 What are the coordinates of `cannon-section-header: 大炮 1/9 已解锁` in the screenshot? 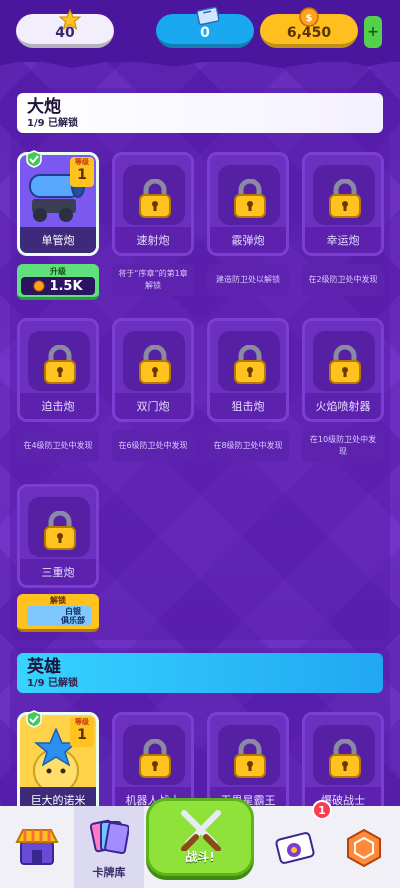 It's located at (200, 113).